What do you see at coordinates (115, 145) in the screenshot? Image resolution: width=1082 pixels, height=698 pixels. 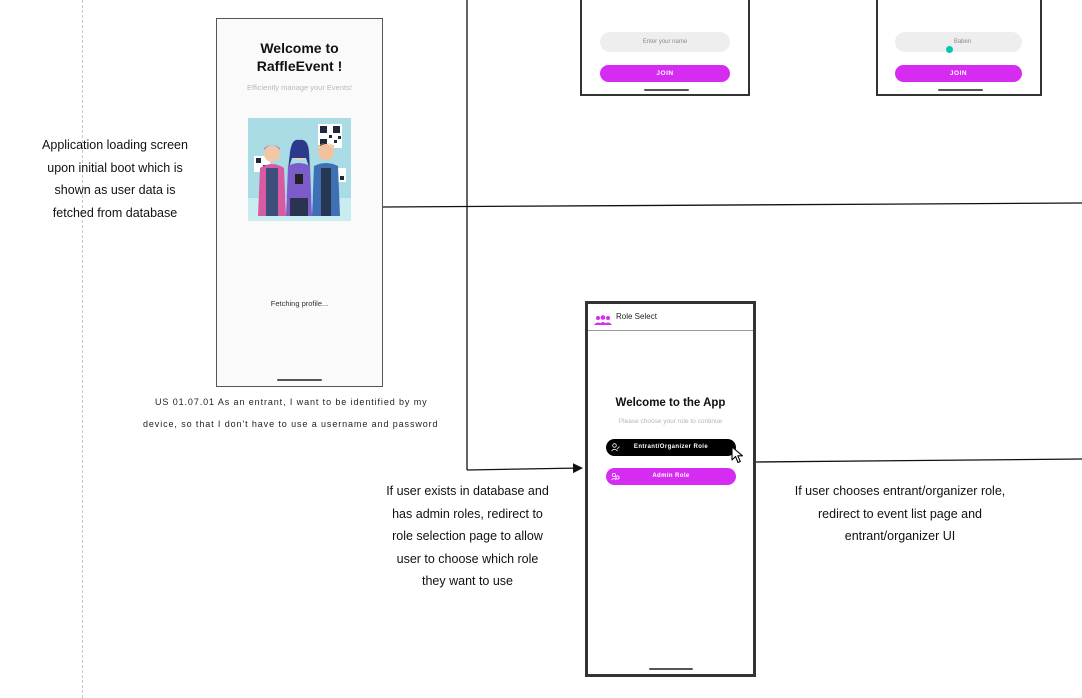 I see `note-line: Application loading screen` at bounding box center [115, 145].